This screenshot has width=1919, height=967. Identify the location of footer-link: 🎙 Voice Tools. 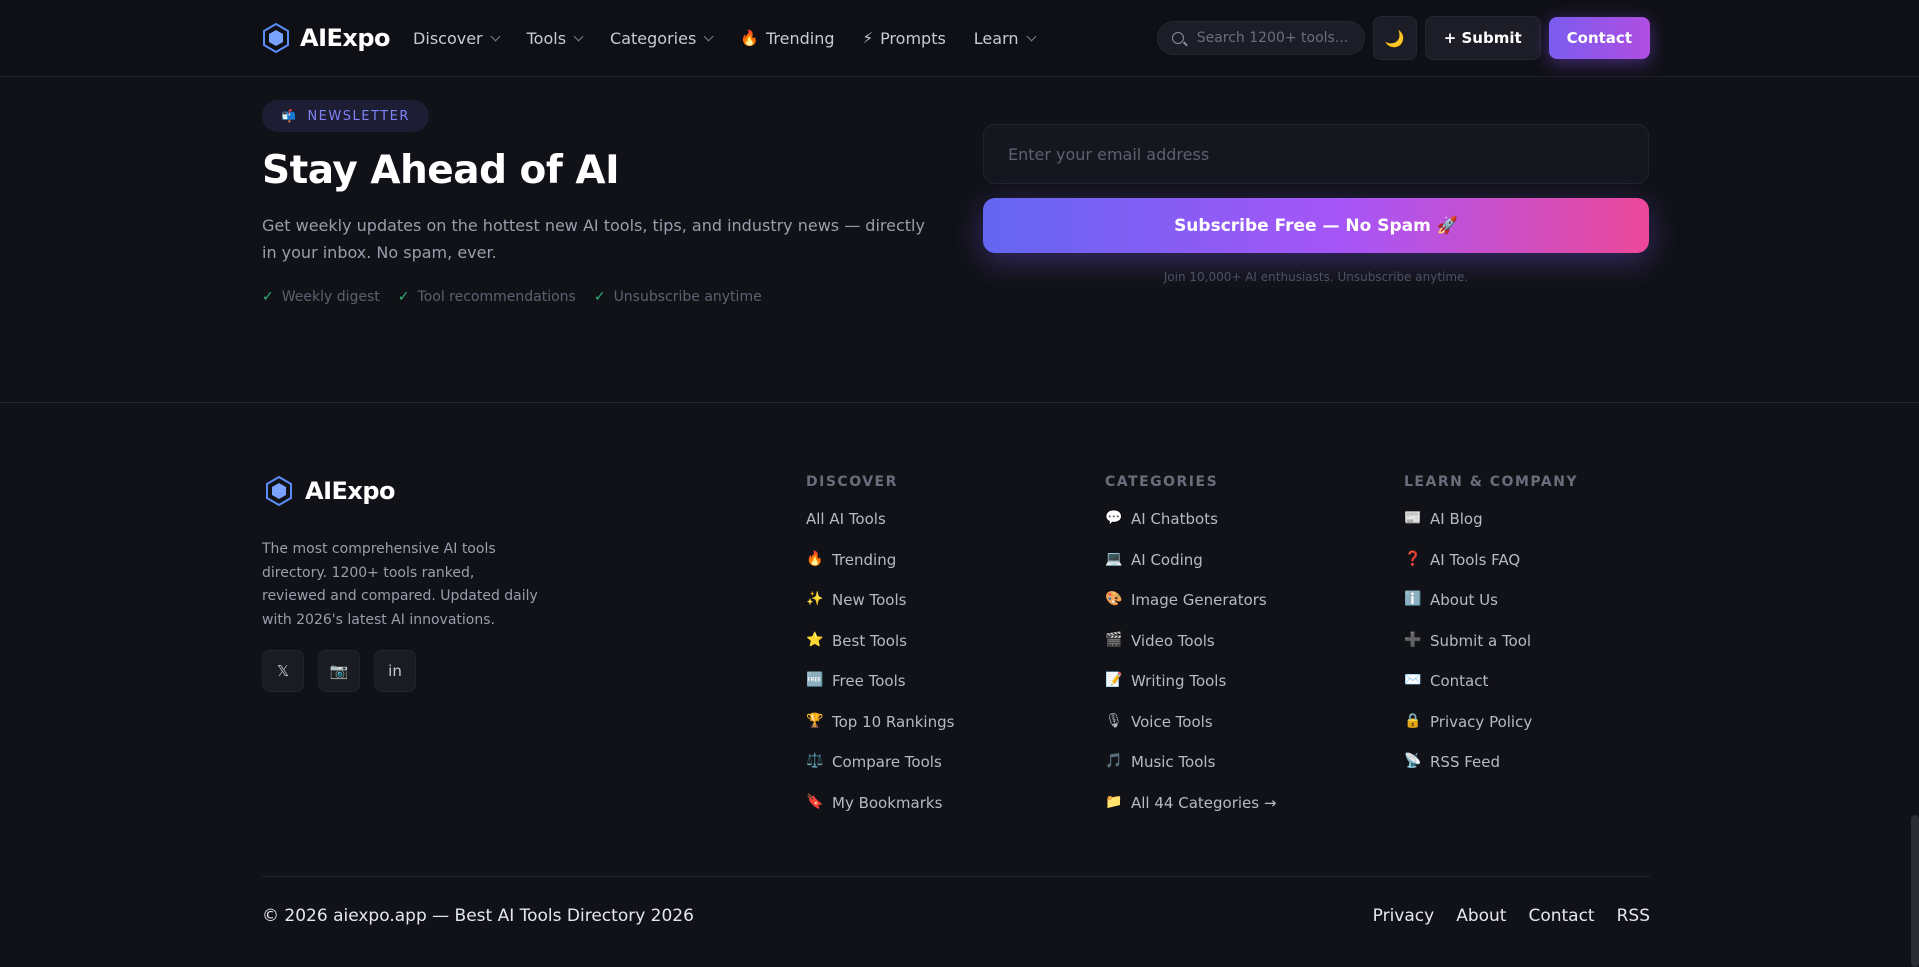
(1190, 733).